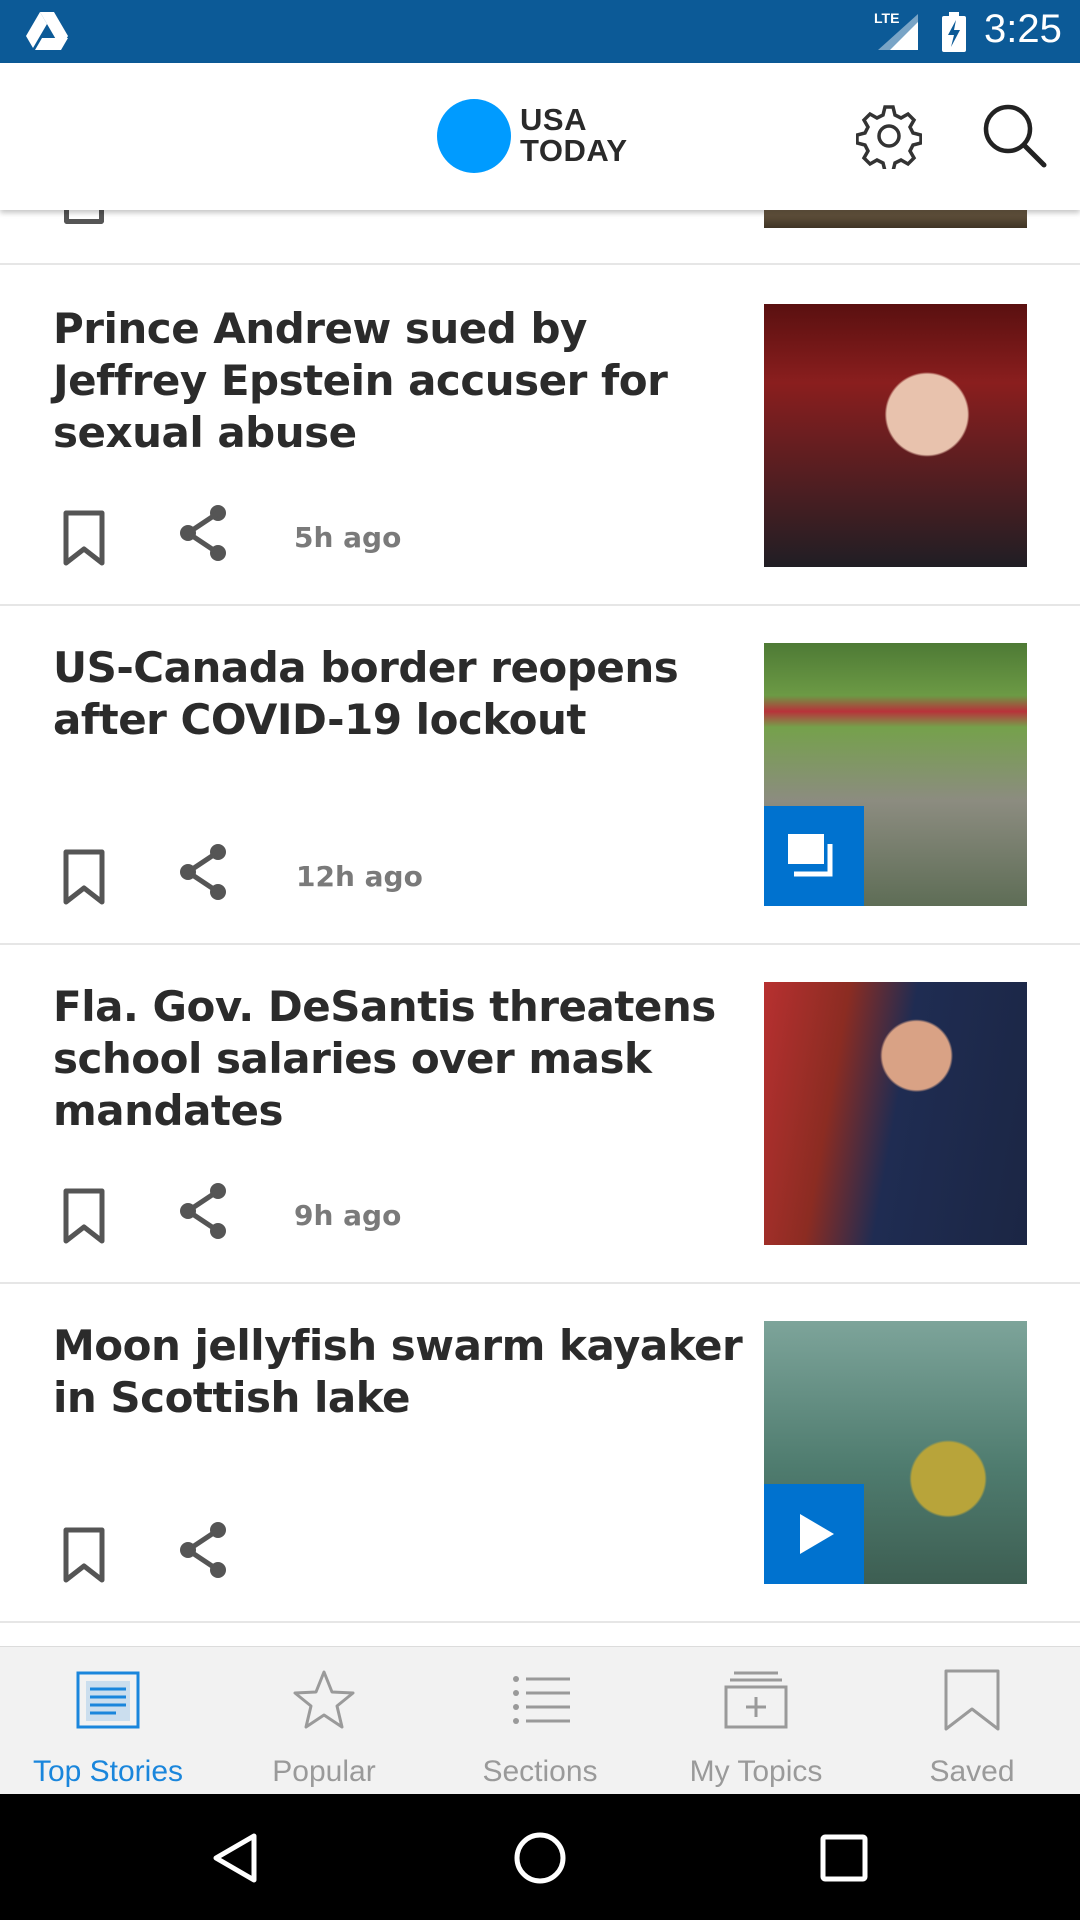 Image resolution: width=1080 pixels, height=1920 pixels. Describe the element at coordinates (889, 136) in the screenshot. I see `settings-gear-icon` at that location.